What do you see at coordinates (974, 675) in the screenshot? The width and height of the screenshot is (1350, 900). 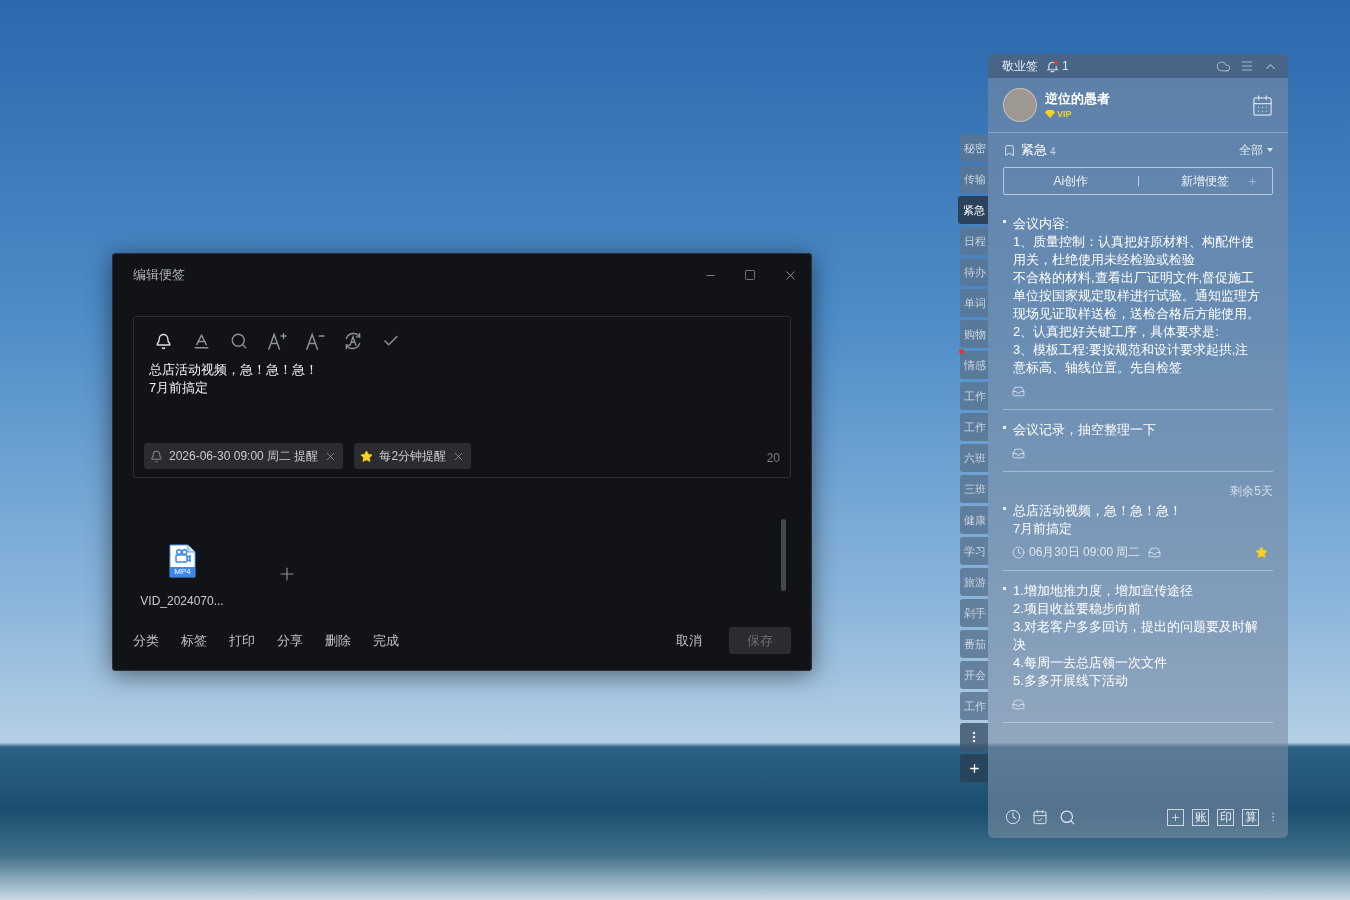 I see `category-tab: 开会` at bounding box center [974, 675].